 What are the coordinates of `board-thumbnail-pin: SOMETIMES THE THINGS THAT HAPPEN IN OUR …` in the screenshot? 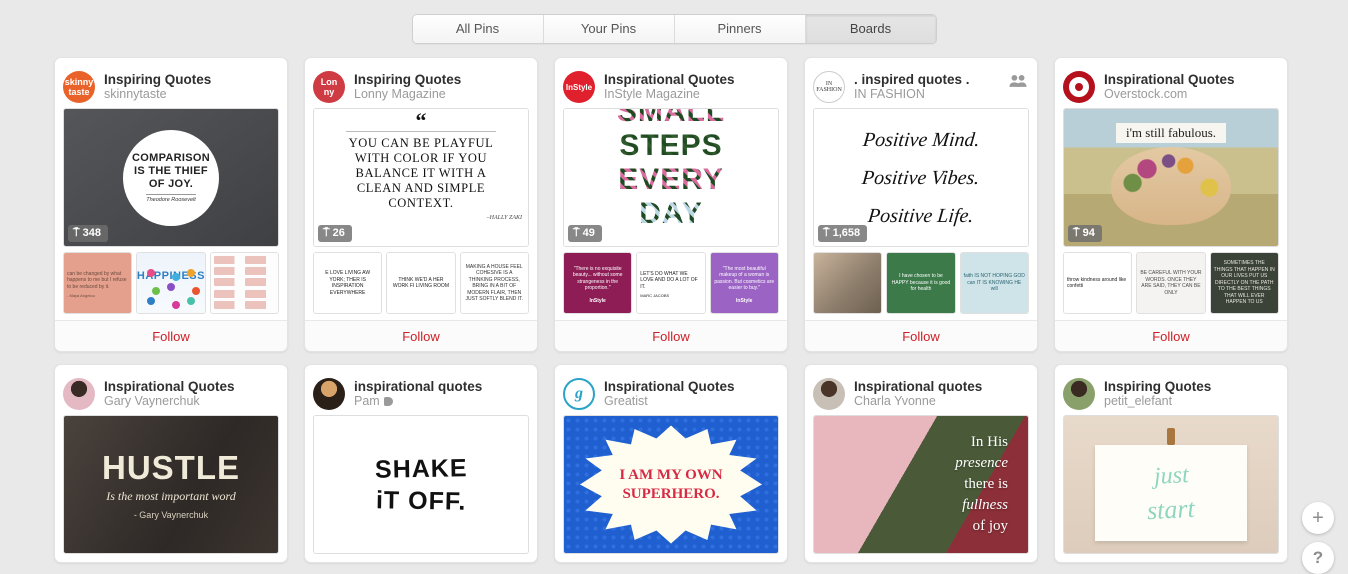 It's located at (1244, 283).